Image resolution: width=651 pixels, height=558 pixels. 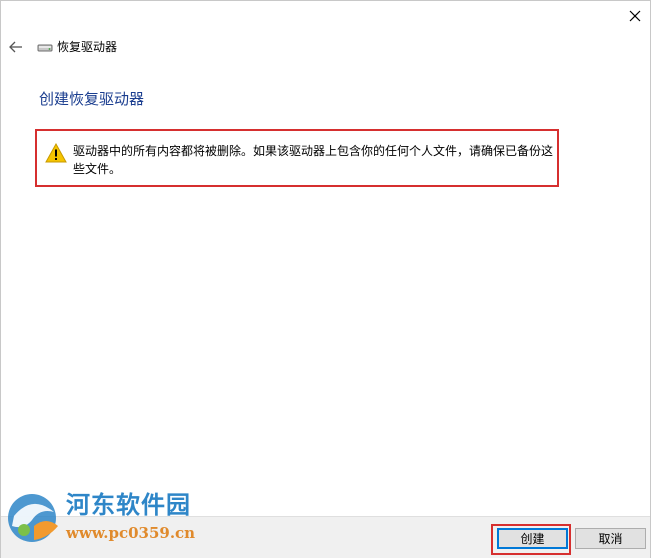 I want to click on close-icon, so click(x=635, y=16).